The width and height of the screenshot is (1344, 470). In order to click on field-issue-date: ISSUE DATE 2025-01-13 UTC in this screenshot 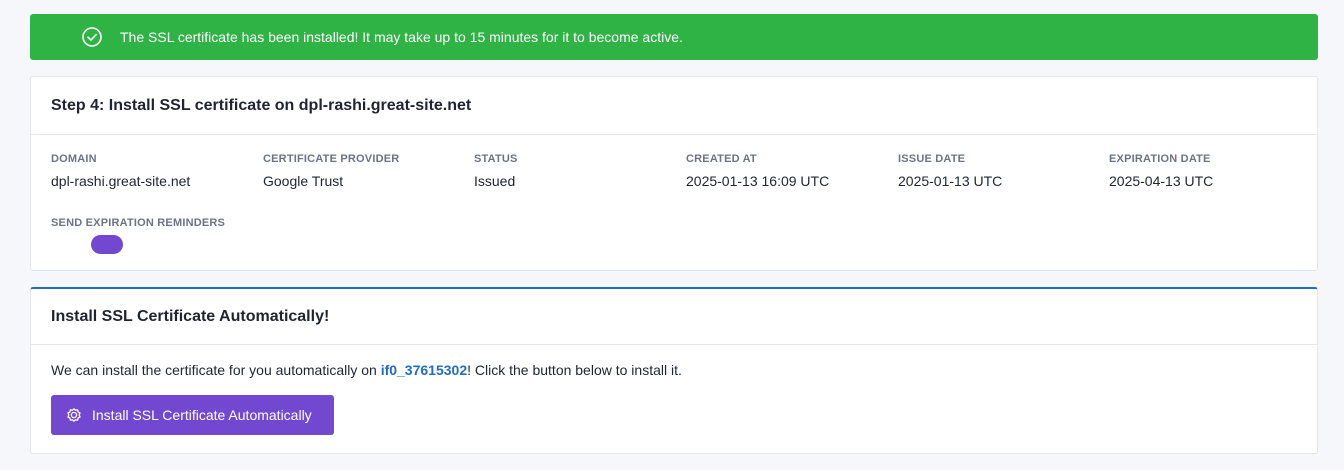, I will do `click(950, 171)`.